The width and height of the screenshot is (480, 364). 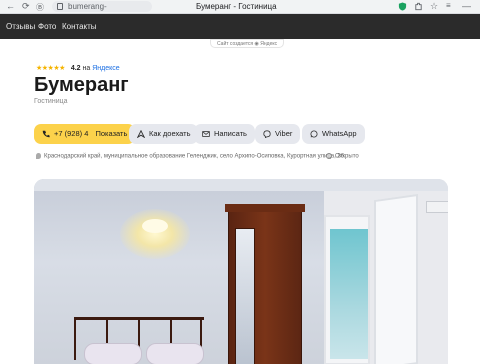 What do you see at coordinates (339, 133) in the screenshot?
I see `whatsapp-label: WhatsApp` at bounding box center [339, 133].